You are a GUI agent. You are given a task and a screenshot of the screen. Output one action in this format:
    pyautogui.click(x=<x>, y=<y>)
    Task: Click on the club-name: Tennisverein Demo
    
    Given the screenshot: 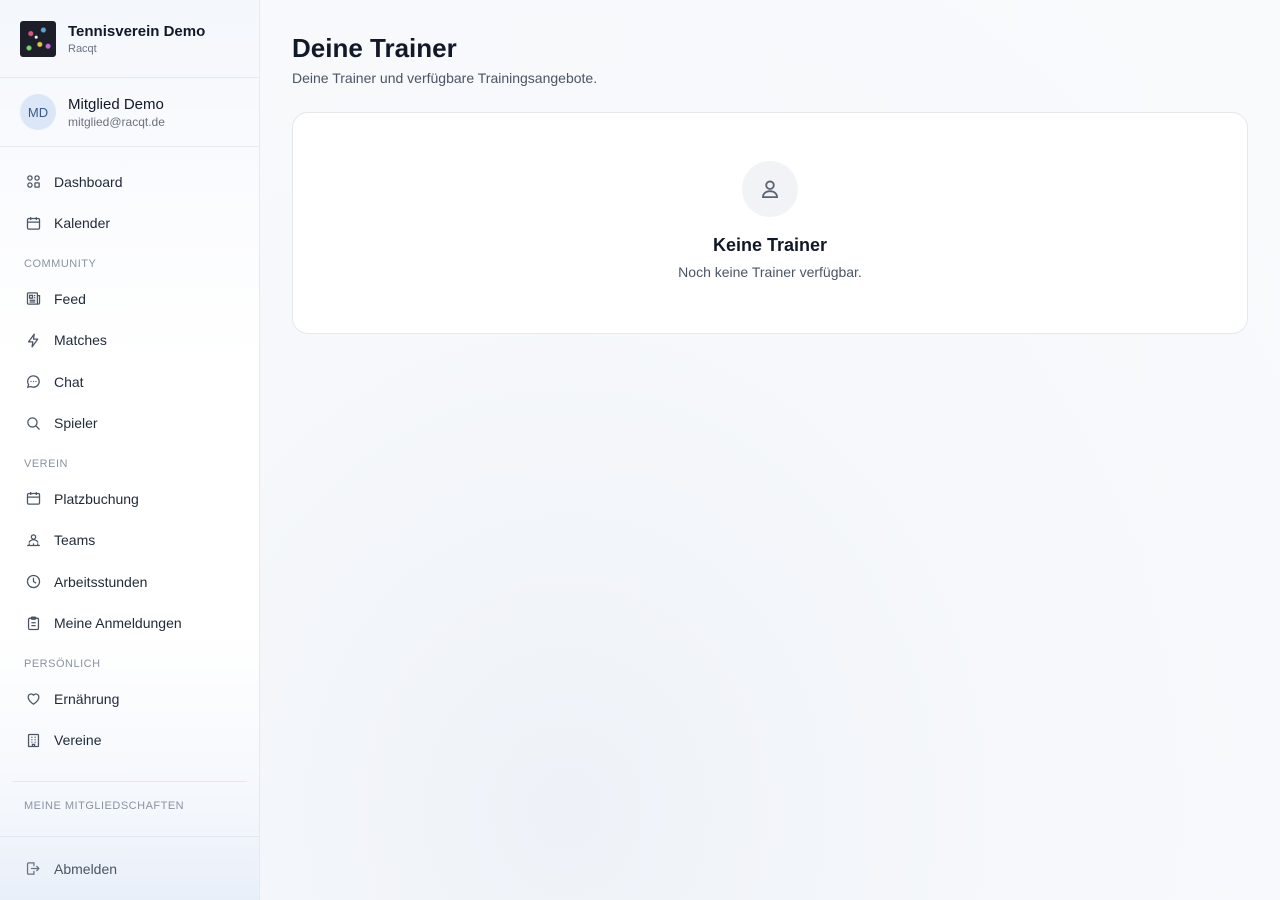 What is the action you would take?
    pyautogui.click(x=137, y=31)
    